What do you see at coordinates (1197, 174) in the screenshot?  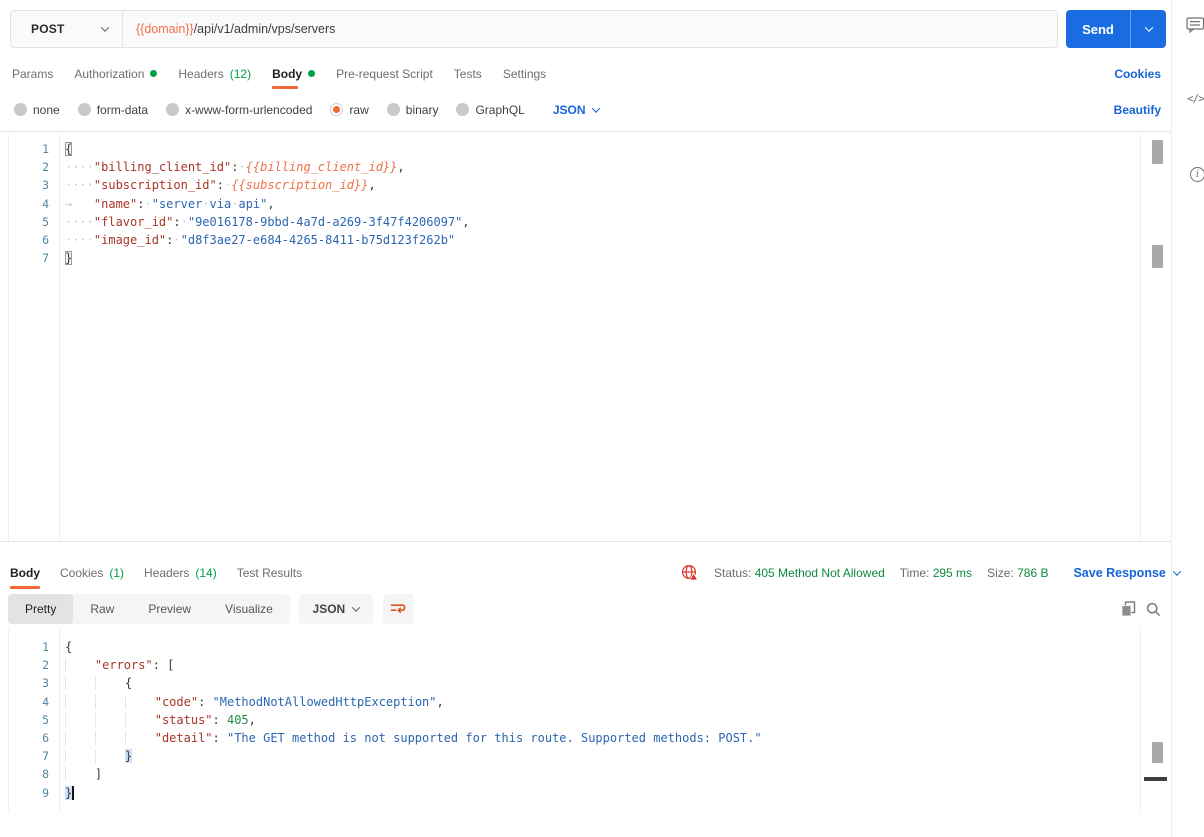 I see `info-icon: i` at bounding box center [1197, 174].